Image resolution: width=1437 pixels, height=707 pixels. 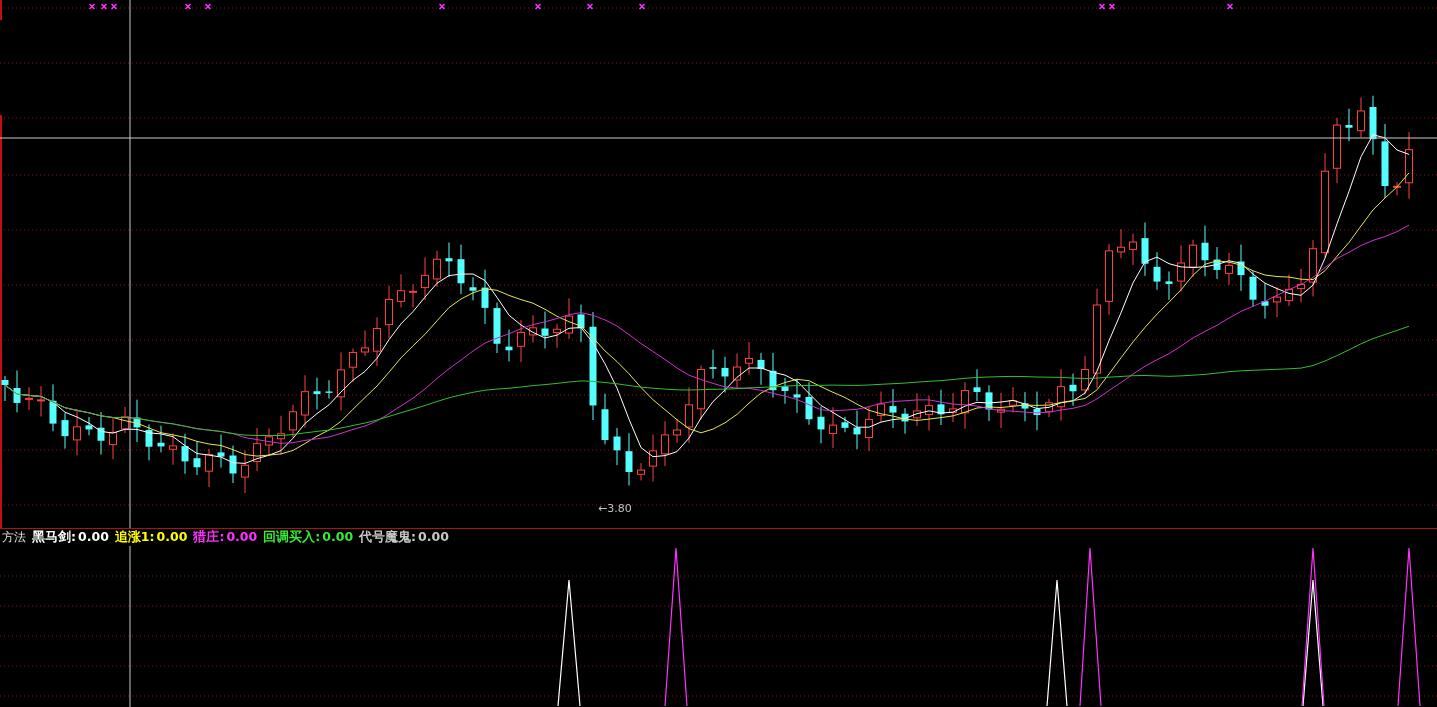 I want to click on indicator-label: 回调买入:, so click(x=292, y=537).